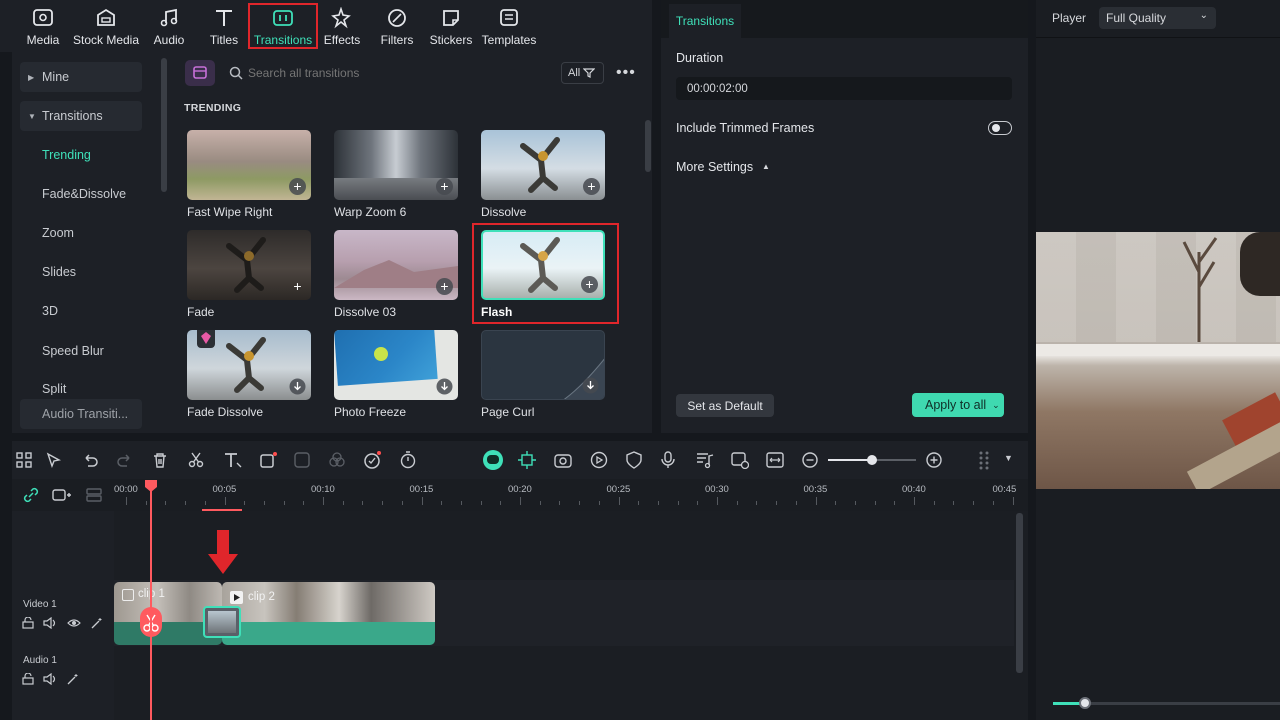 The image size is (1280, 720). What do you see at coordinates (668, 460) in the screenshot?
I see `microphone-icon` at bounding box center [668, 460].